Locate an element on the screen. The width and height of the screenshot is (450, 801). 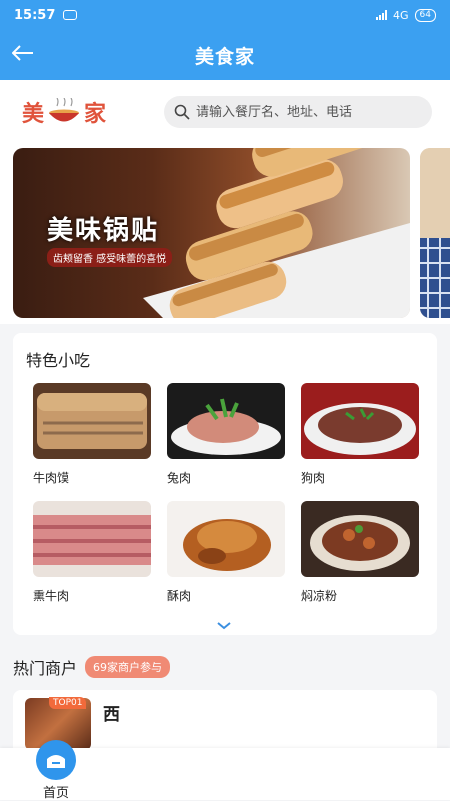
hot-merchants-header: 热门商户 69家商户参与 is located at coordinates (92, 667).